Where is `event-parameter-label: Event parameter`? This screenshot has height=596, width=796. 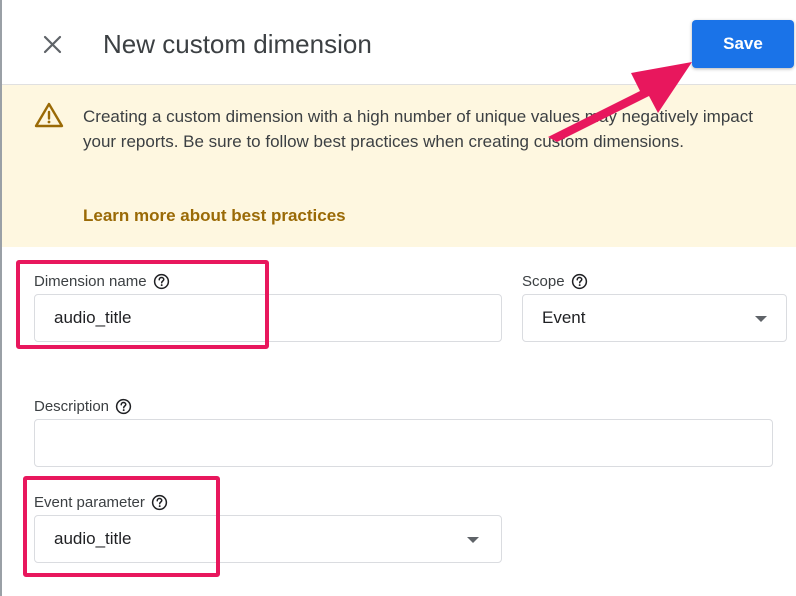 event-parameter-label: Event parameter is located at coordinates (101, 502).